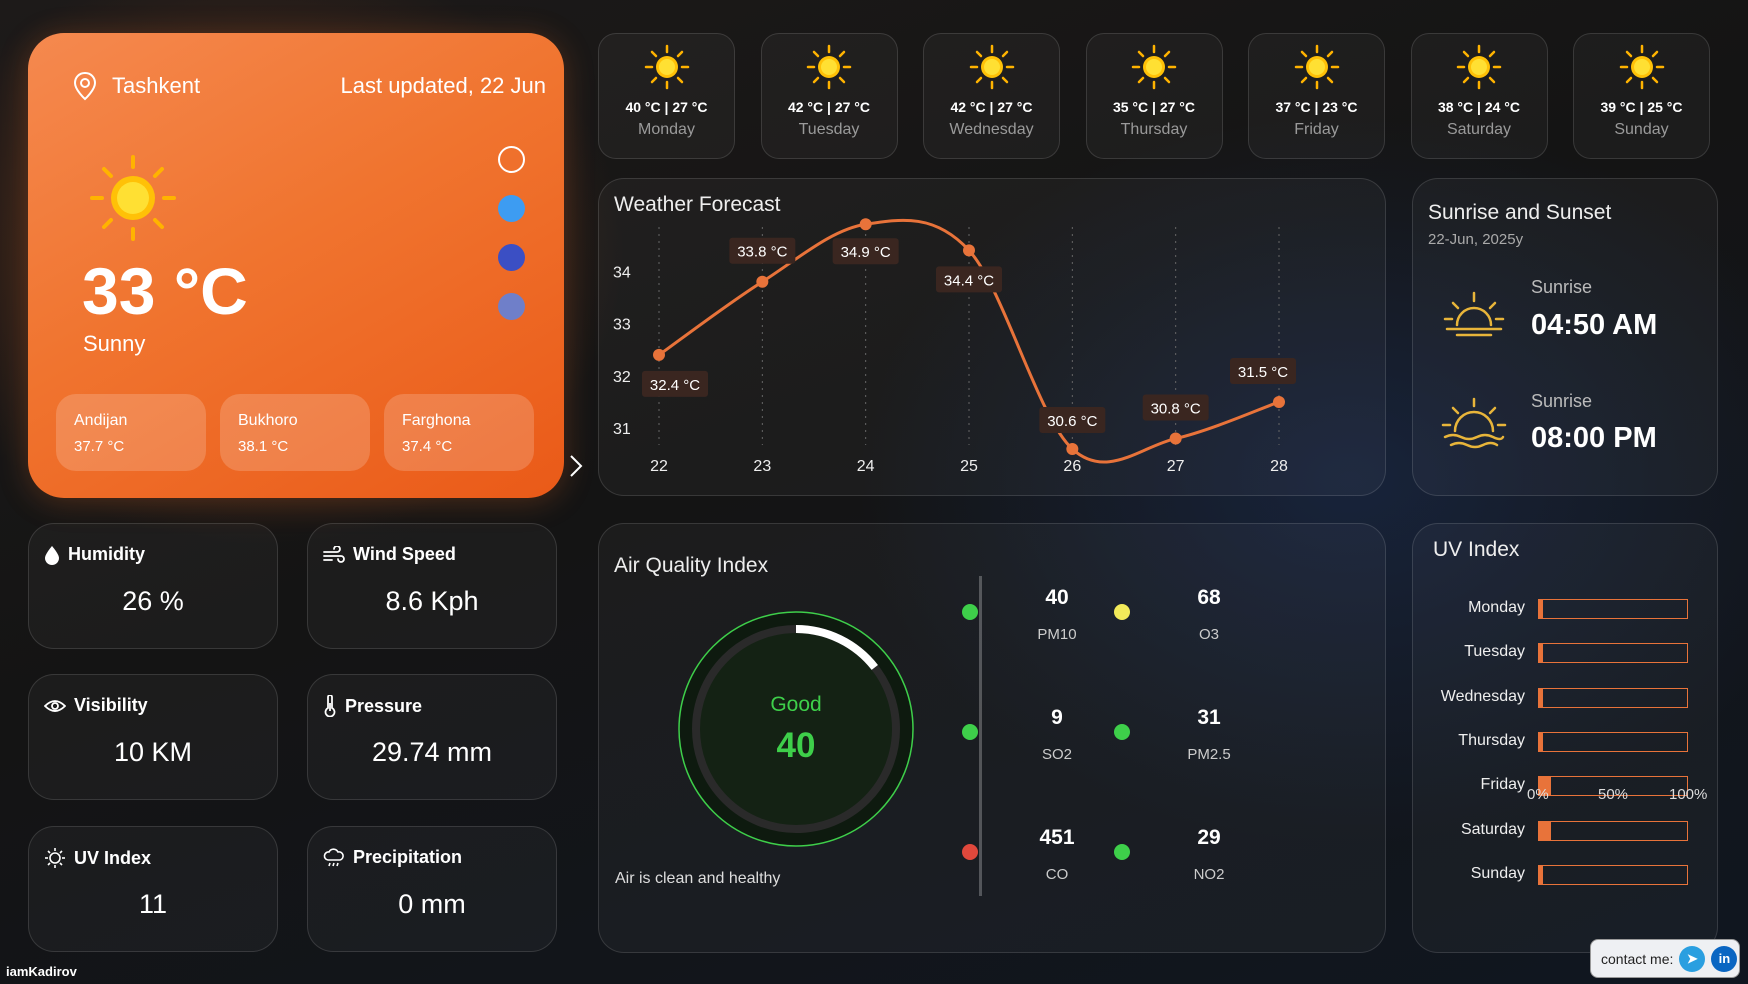 The width and height of the screenshot is (1748, 984). I want to click on day-temps: 39 °C | 25 °C, so click(1641, 107).